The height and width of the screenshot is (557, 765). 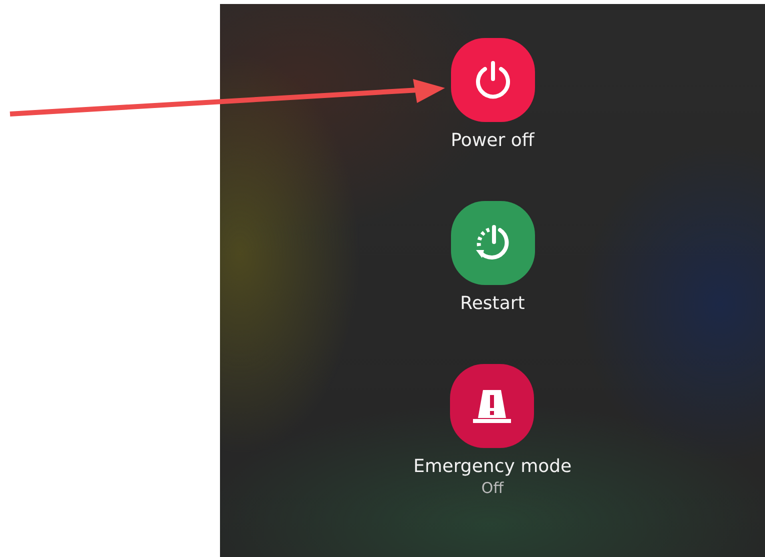 I want to click on action-label: Power off, so click(x=492, y=140).